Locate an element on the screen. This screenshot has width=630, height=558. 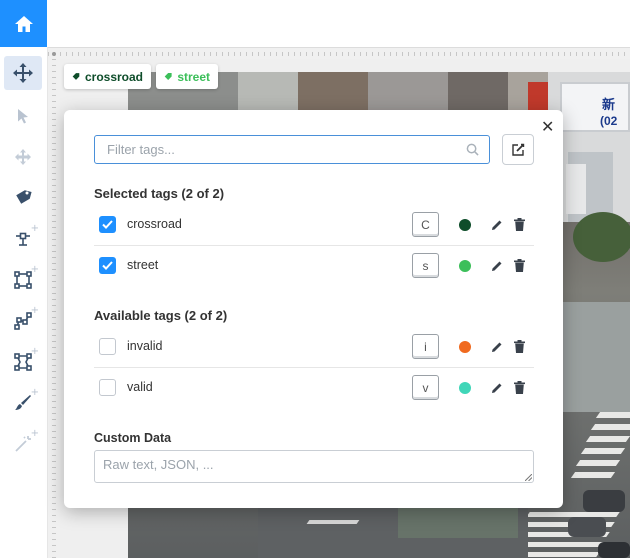
tag-name: invalid is located at coordinates (145, 346).